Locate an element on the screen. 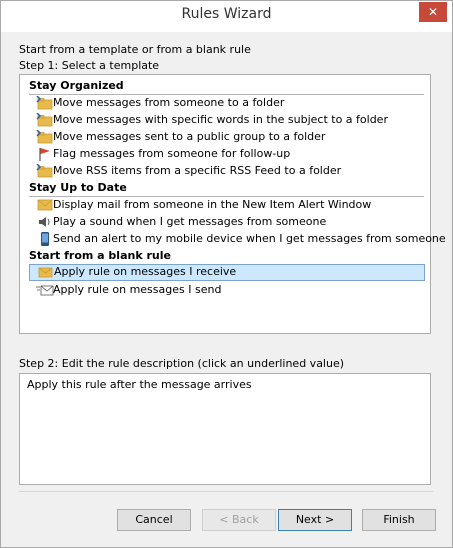 This screenshot has width=453, height=548. group-header-stay-up-to-date: Stay Up to Date is located at coordinates (226, 189).